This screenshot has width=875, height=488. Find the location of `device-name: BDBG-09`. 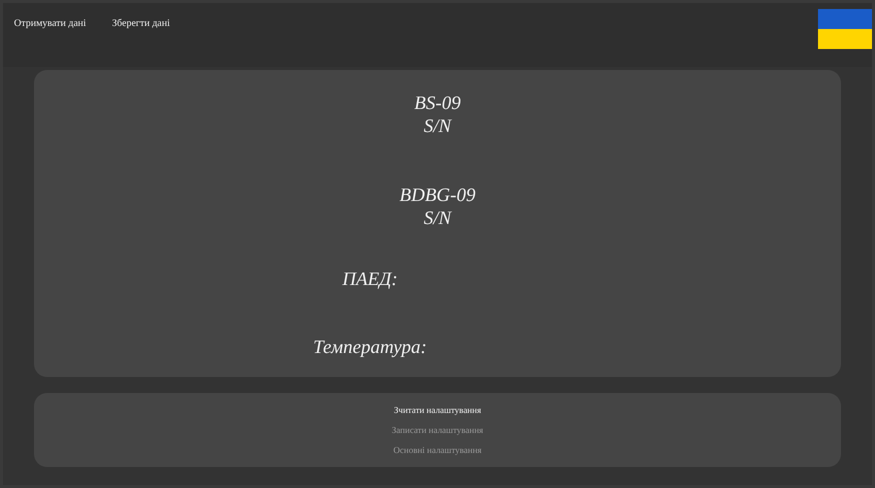

device-name: BDBG-09 is located at coordinates (438, 195).